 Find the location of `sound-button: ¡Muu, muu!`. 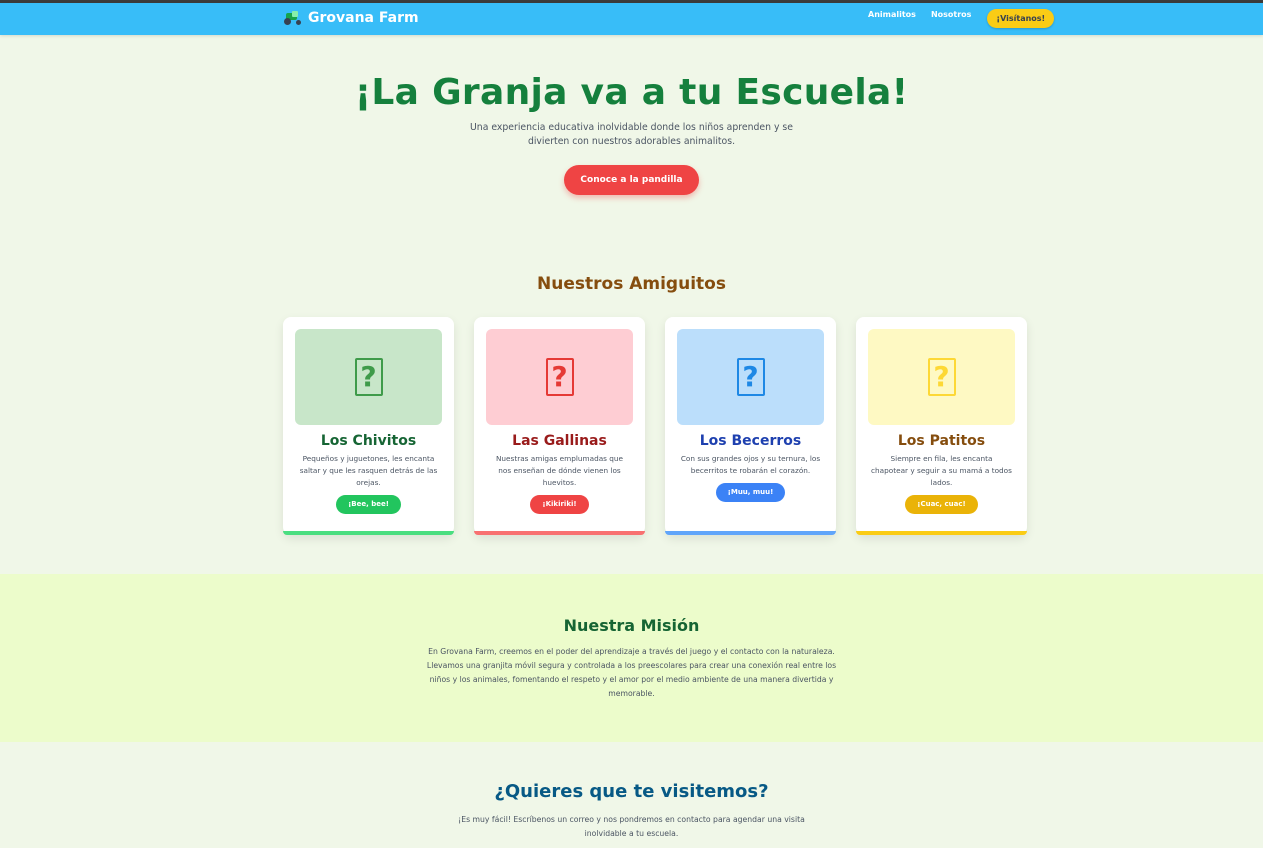

sound-button: ¡Muu, muu! is located at coordinates (750, 492).